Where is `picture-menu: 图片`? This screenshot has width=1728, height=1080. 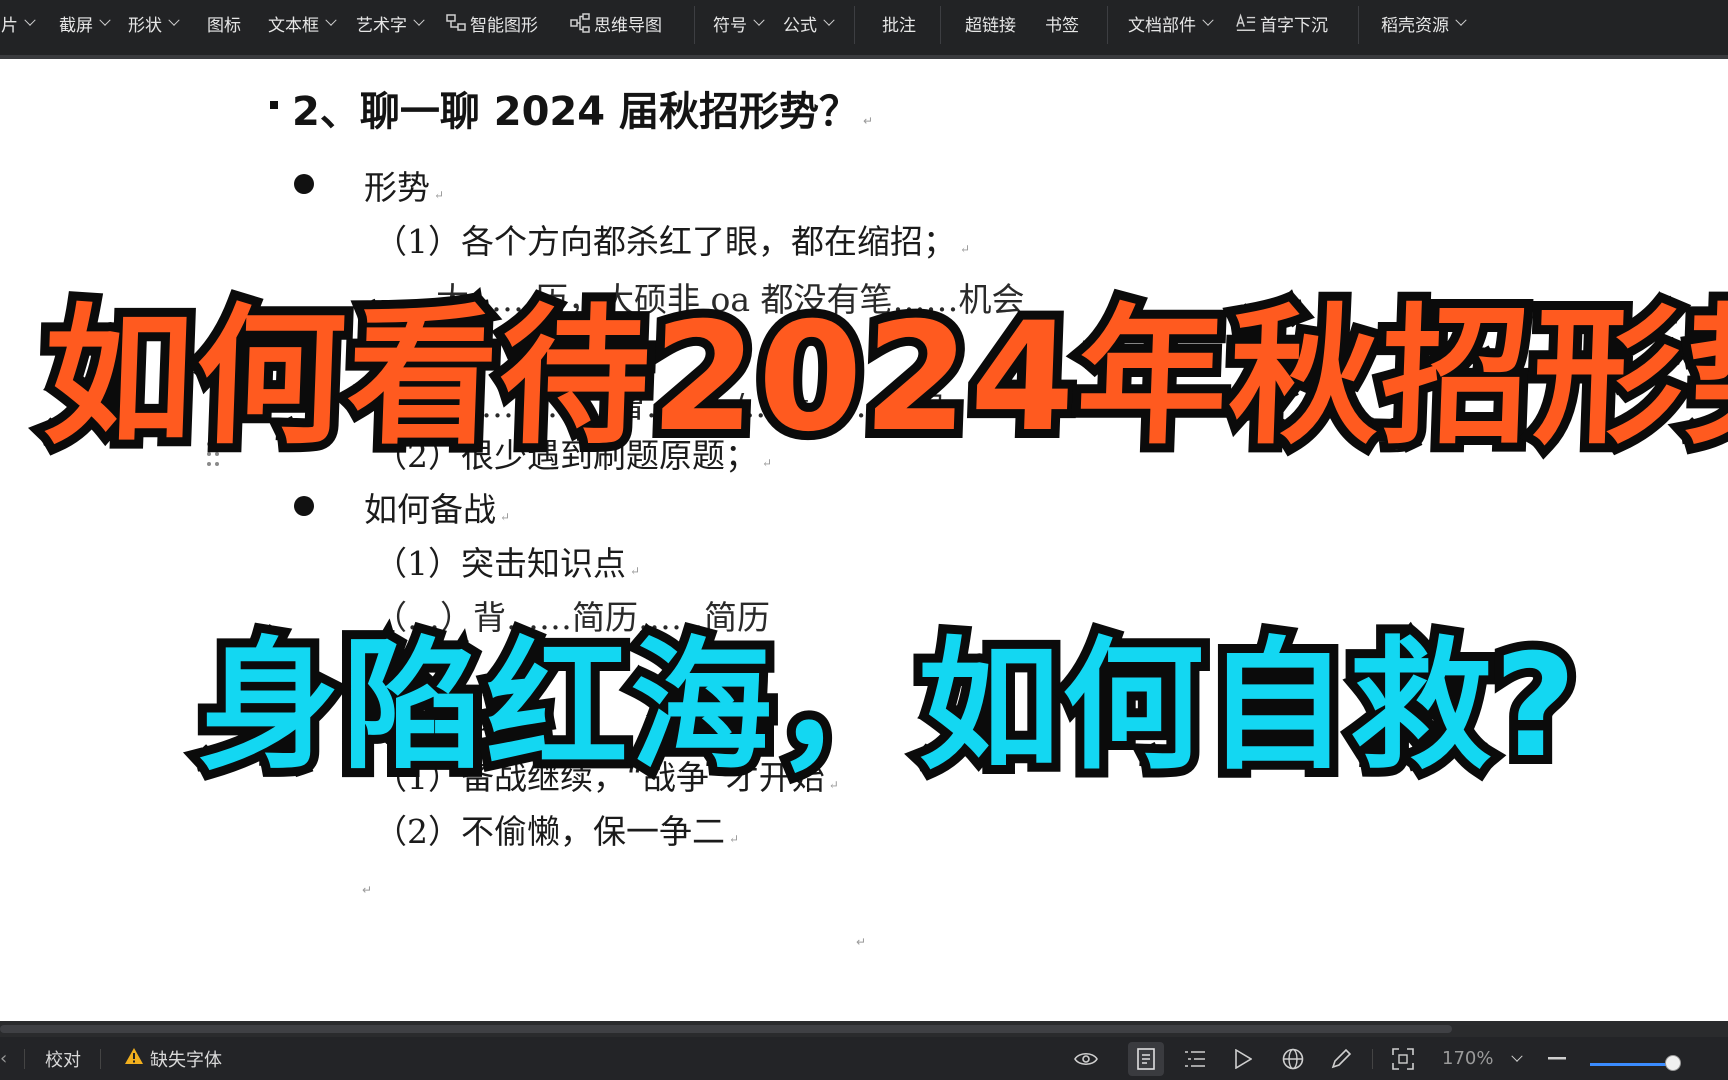 picture-menu: 图片 is located at coordinates (18, 23).